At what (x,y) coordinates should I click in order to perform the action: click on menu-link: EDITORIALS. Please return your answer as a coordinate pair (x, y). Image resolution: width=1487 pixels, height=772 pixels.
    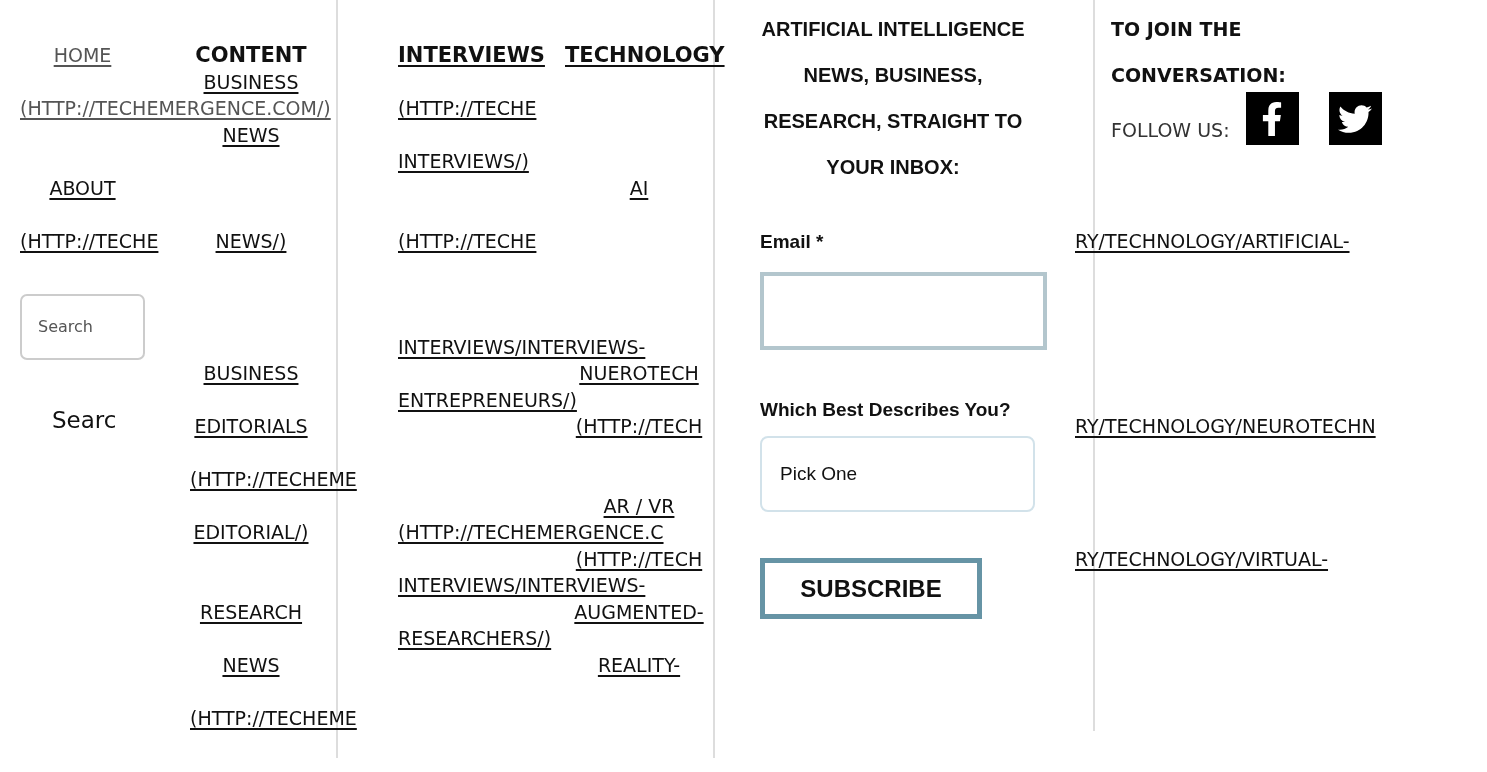
    Looking at the image, I should click on (251, 426).